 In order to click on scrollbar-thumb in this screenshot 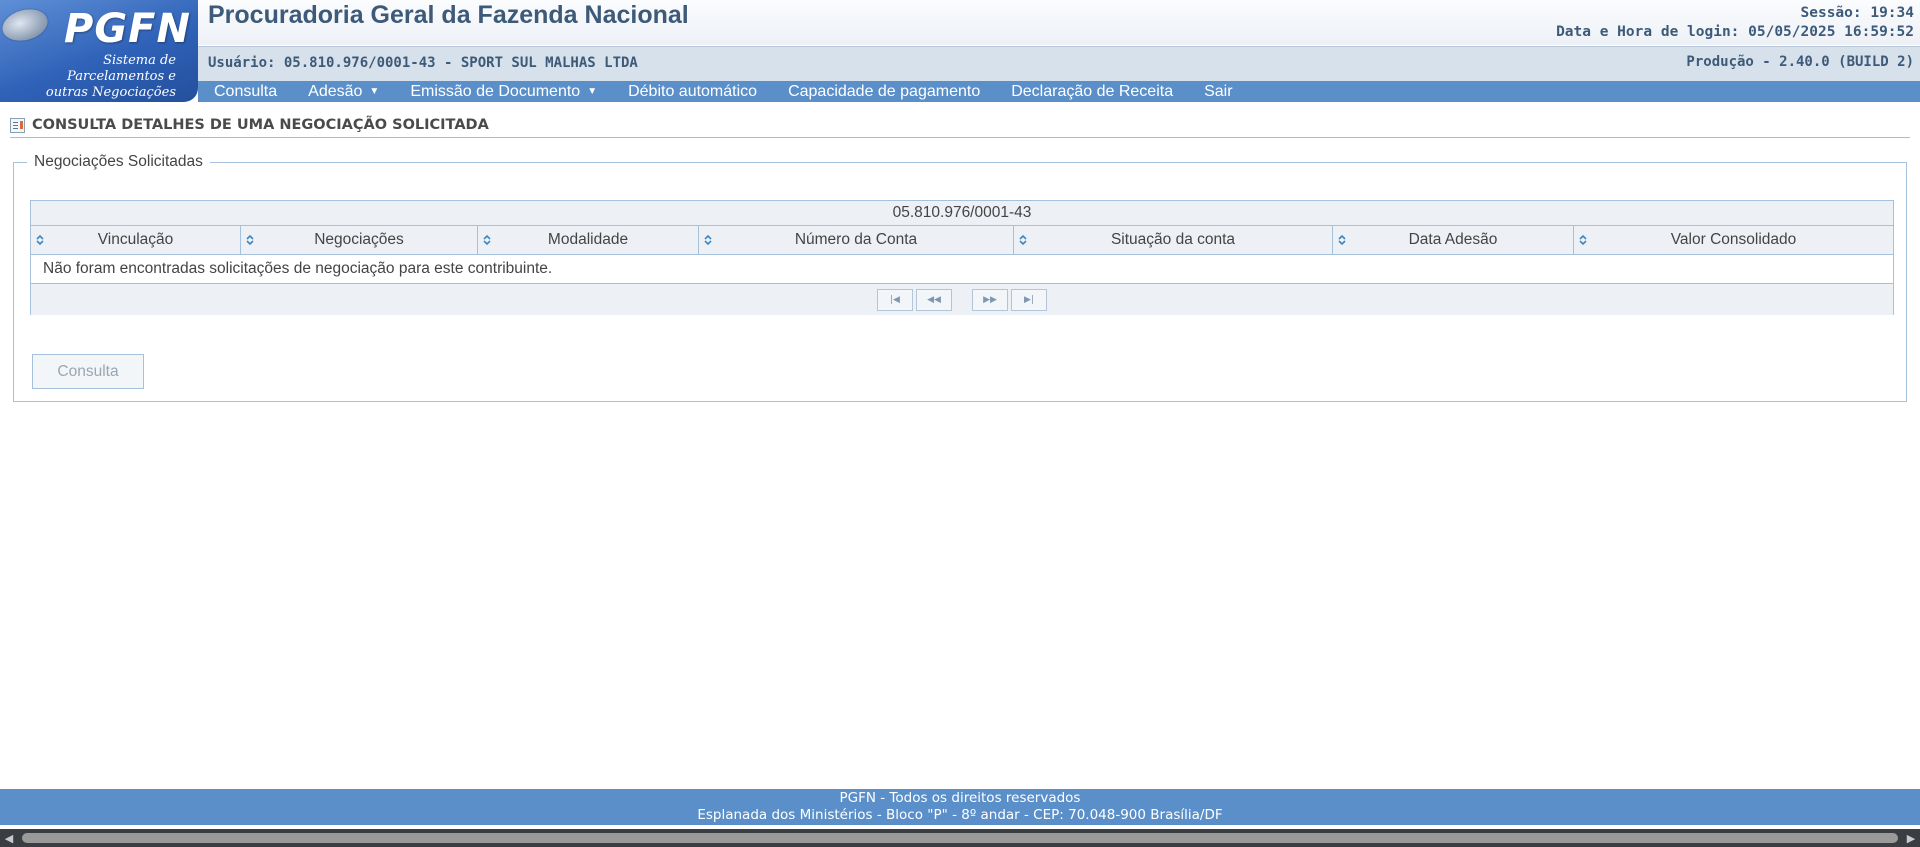, I will do `click(960, 838)`.